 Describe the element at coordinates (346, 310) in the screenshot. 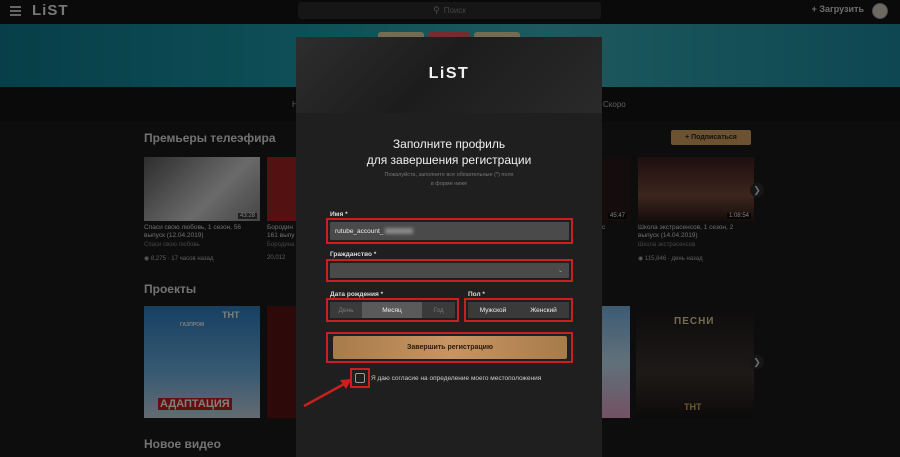

I see `day-select: День` at that location.